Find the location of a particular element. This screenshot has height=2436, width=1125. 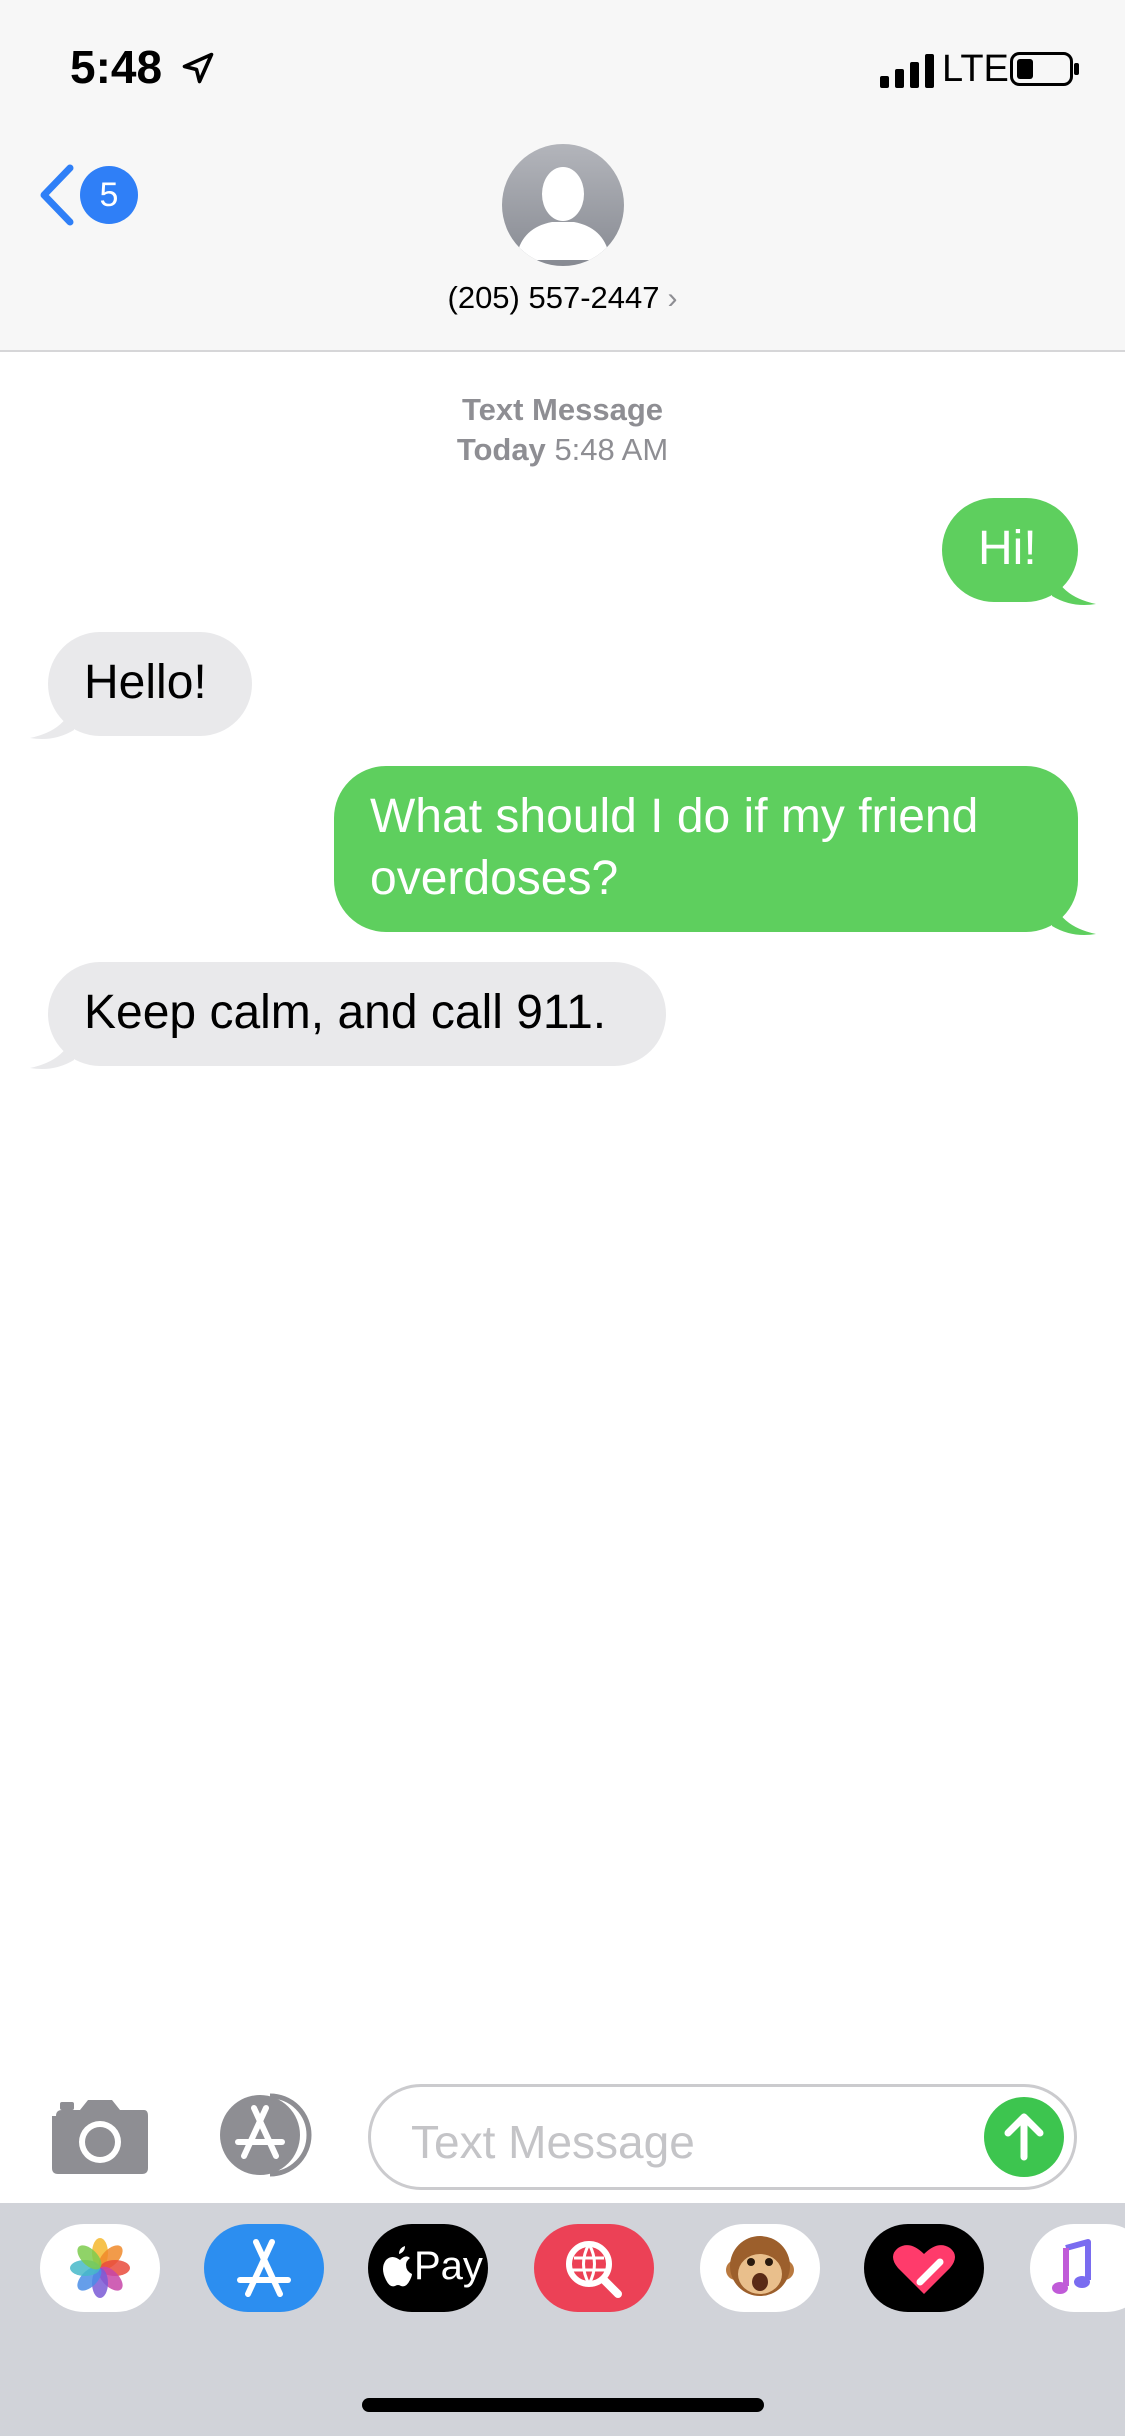

message-input: Text Message is located at coordinates (722, 2137).